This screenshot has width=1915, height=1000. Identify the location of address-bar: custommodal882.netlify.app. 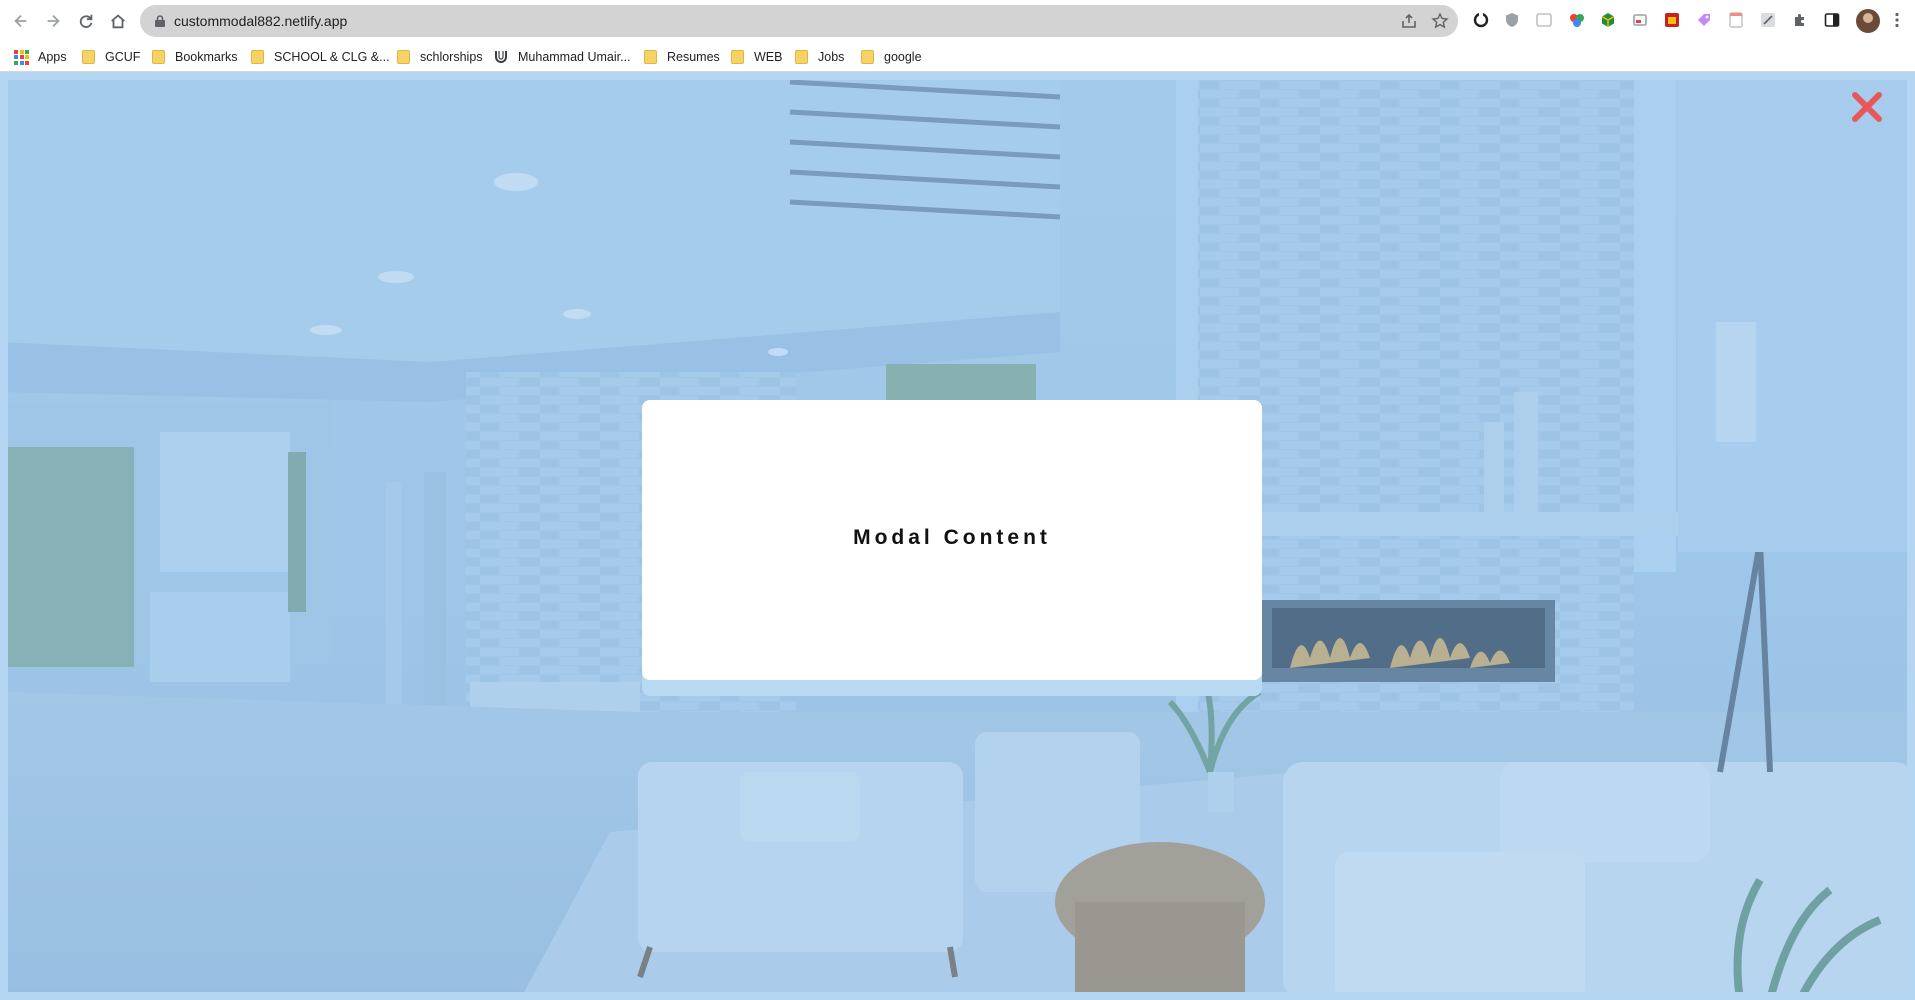
(799, 21).